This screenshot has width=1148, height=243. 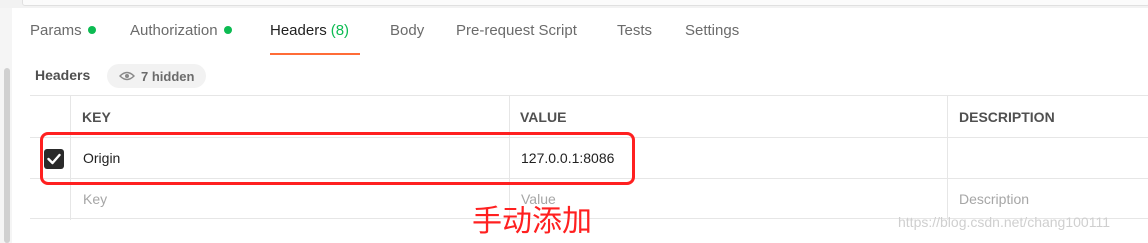 I want to click on column-header-key: KEY, so click(x=96, y=116).